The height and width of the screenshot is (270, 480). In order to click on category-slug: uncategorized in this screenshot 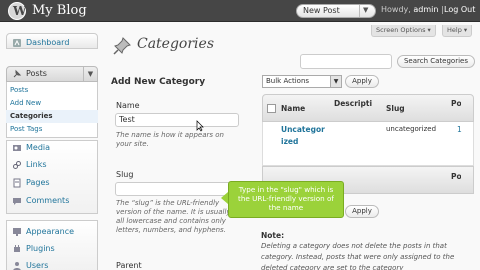, I will do `click(411, 129)`.